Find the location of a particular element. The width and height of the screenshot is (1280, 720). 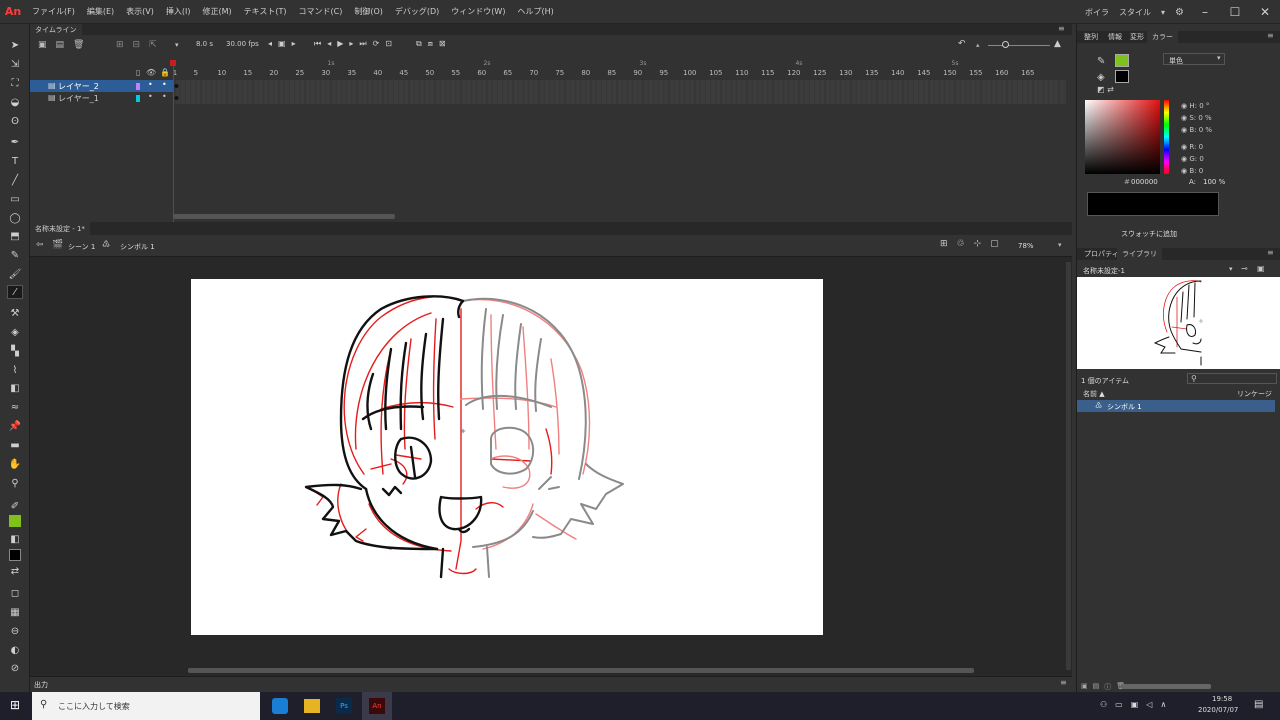

timeline-zoom-slider is located at coordinates (1019, 45).